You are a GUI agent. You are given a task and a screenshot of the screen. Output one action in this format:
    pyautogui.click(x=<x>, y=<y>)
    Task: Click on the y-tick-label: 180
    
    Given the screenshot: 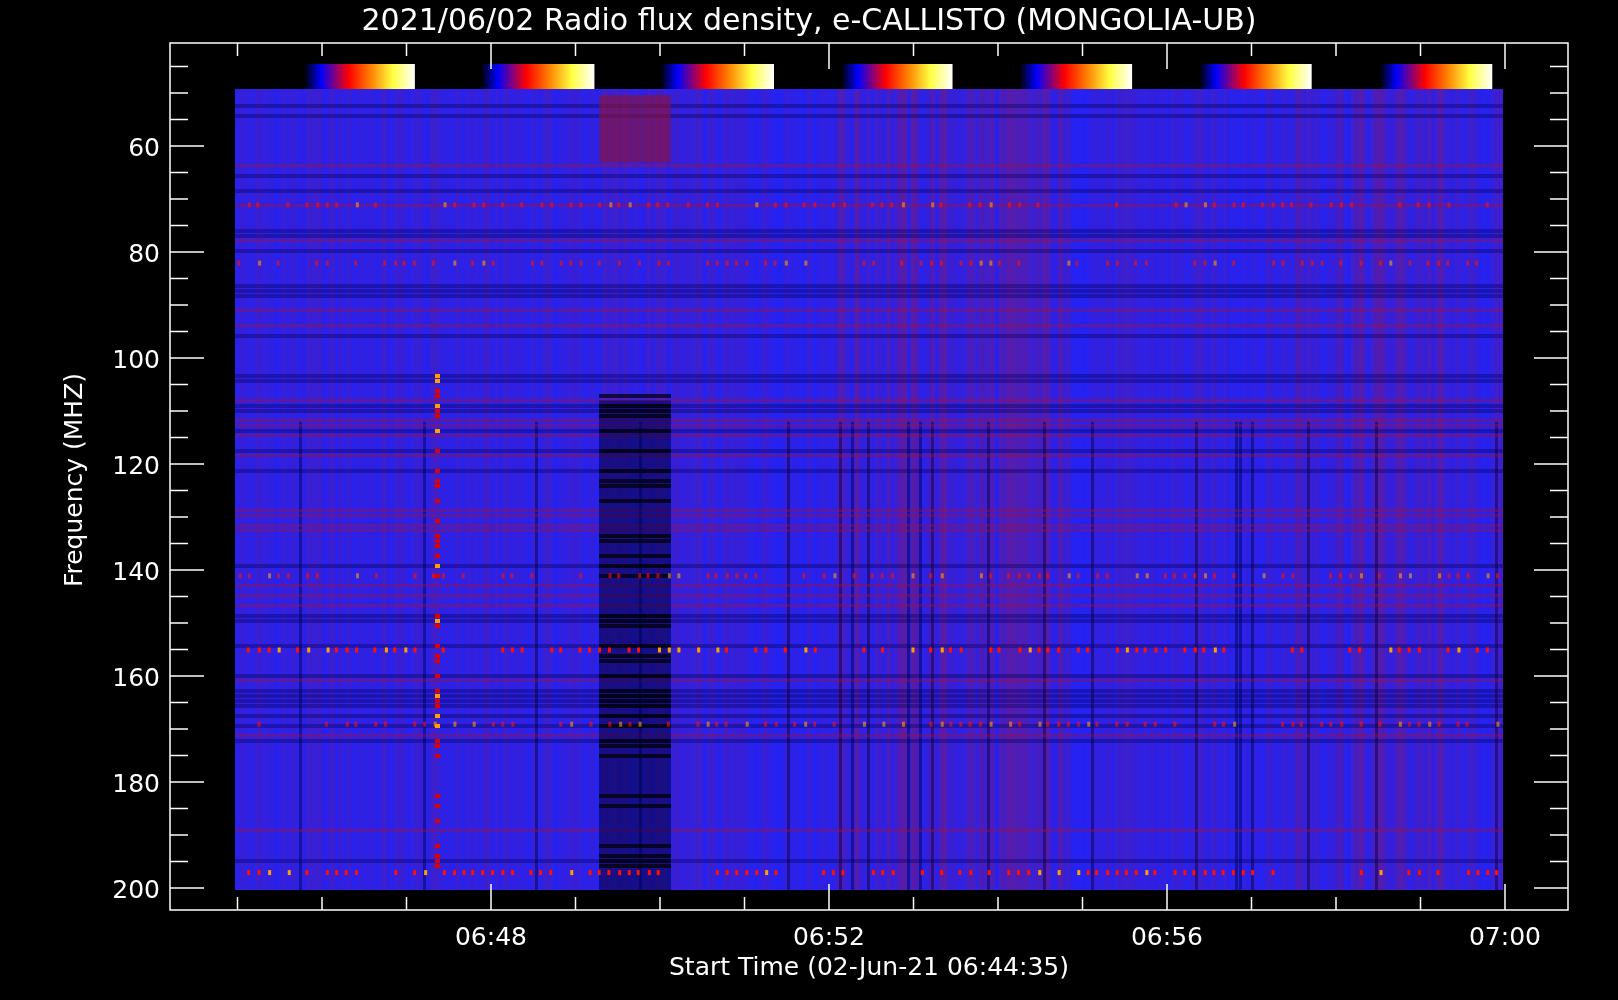 What is the action you would take?
    pyautogui.click(x=136, y=783)
    